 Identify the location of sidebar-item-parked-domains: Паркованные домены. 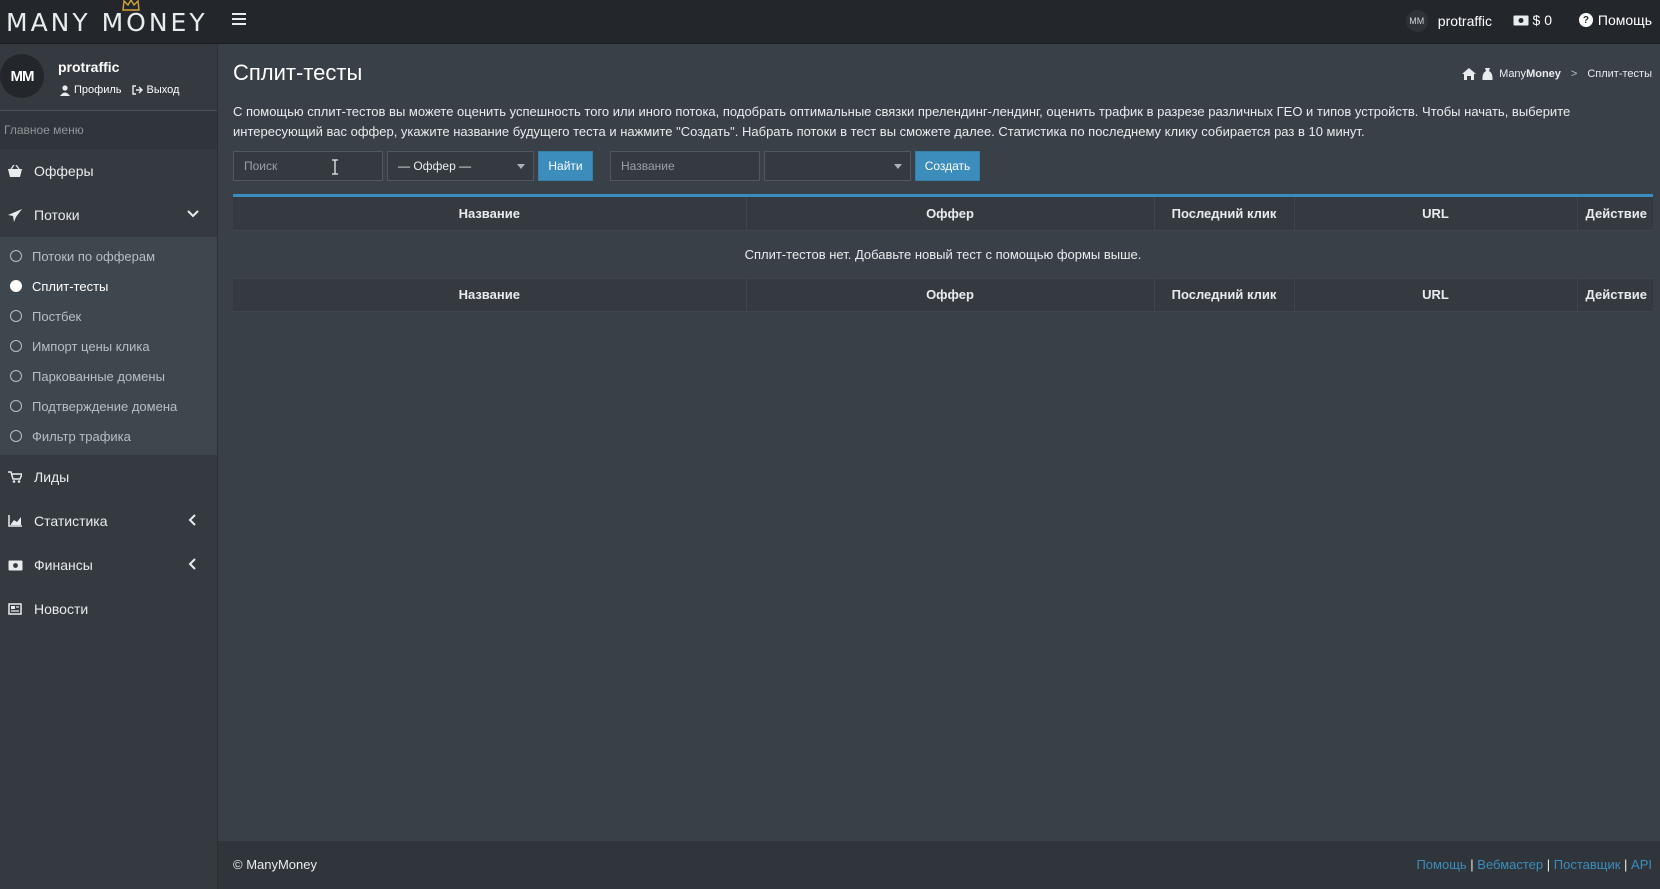
(108, 376).